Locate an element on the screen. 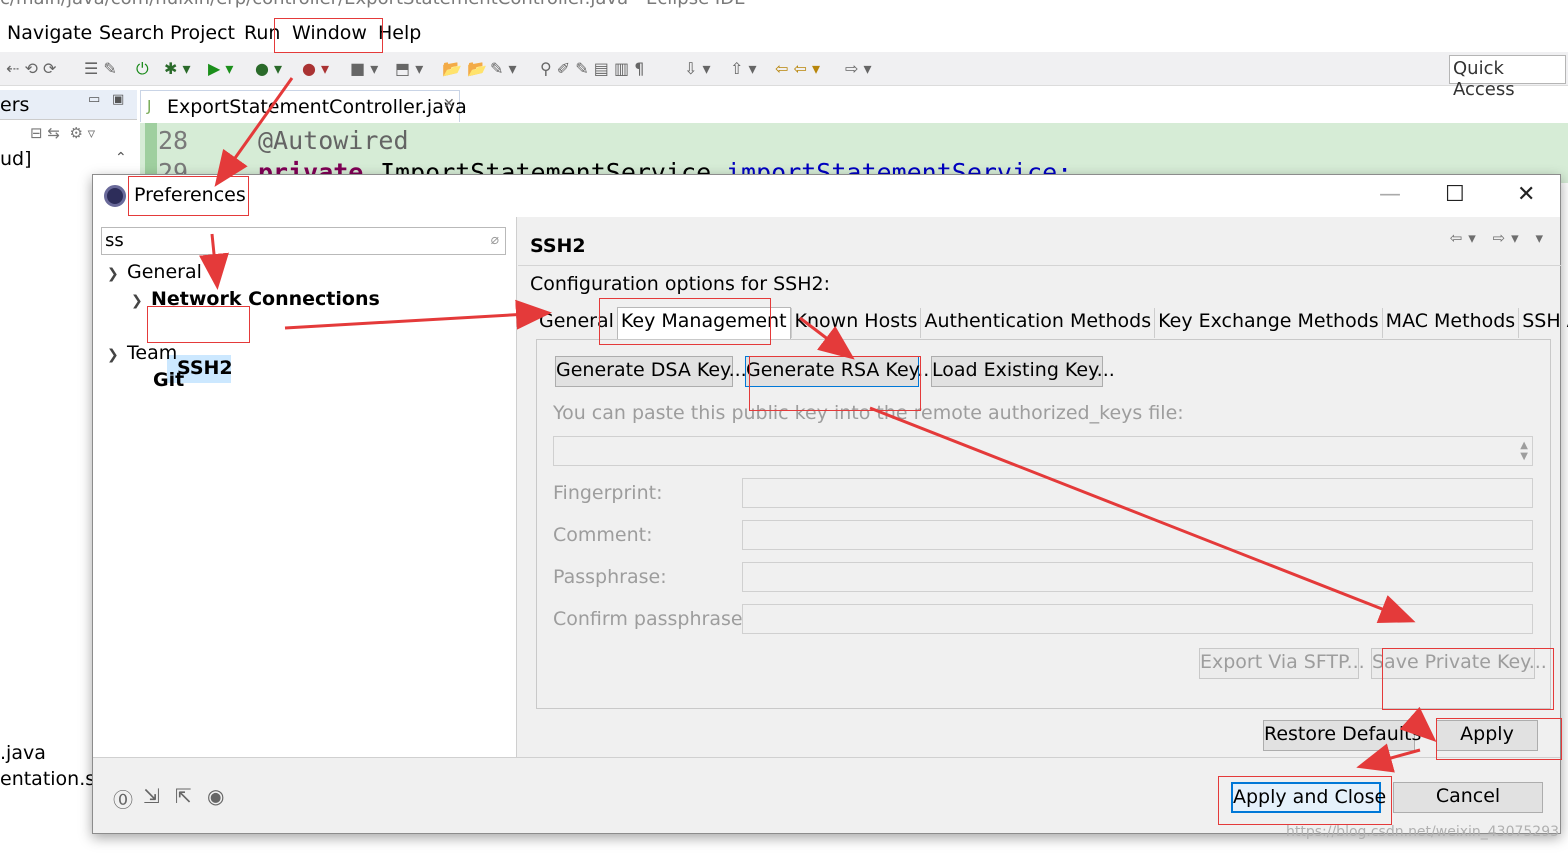 Image resolution: width=1568 pixels, height=854 pixels. arrow-apply-to-apply-close is located at coordinates (1388, 758).